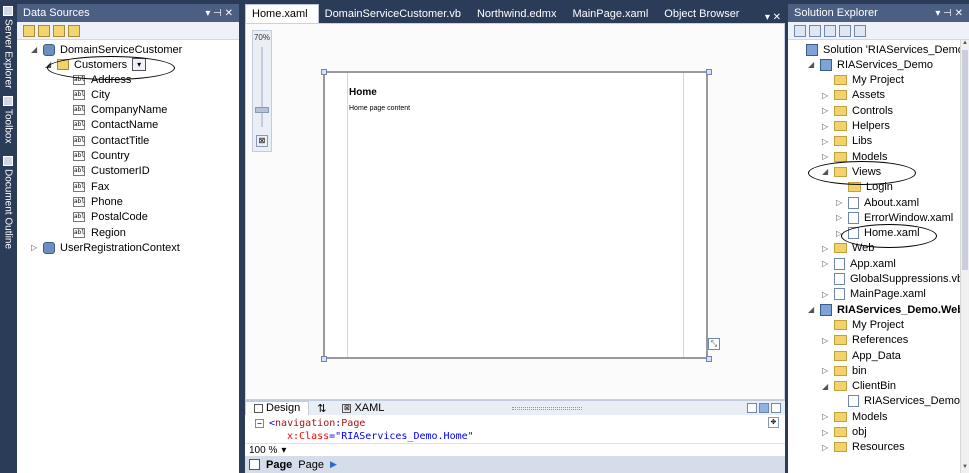 The width and height of the screenshot is (969, 473). What do you see at coordinates (59, 30) in the screenshot?
I see `configure-icon` at bounding box center [59, 30].